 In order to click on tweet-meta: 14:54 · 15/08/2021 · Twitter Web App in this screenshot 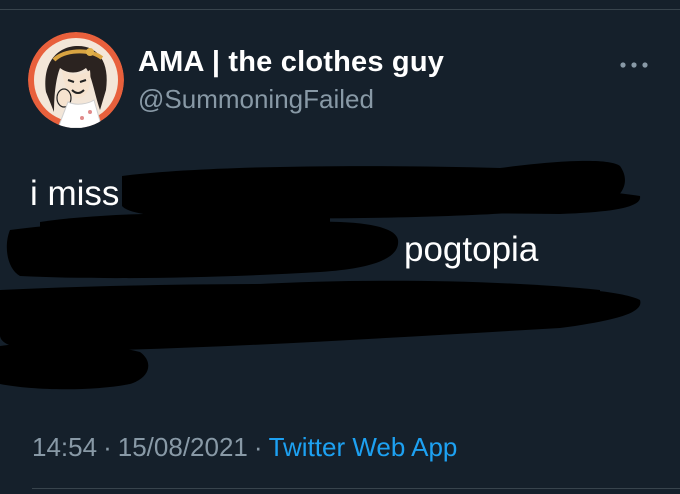, I will do `click(244, 447)`.